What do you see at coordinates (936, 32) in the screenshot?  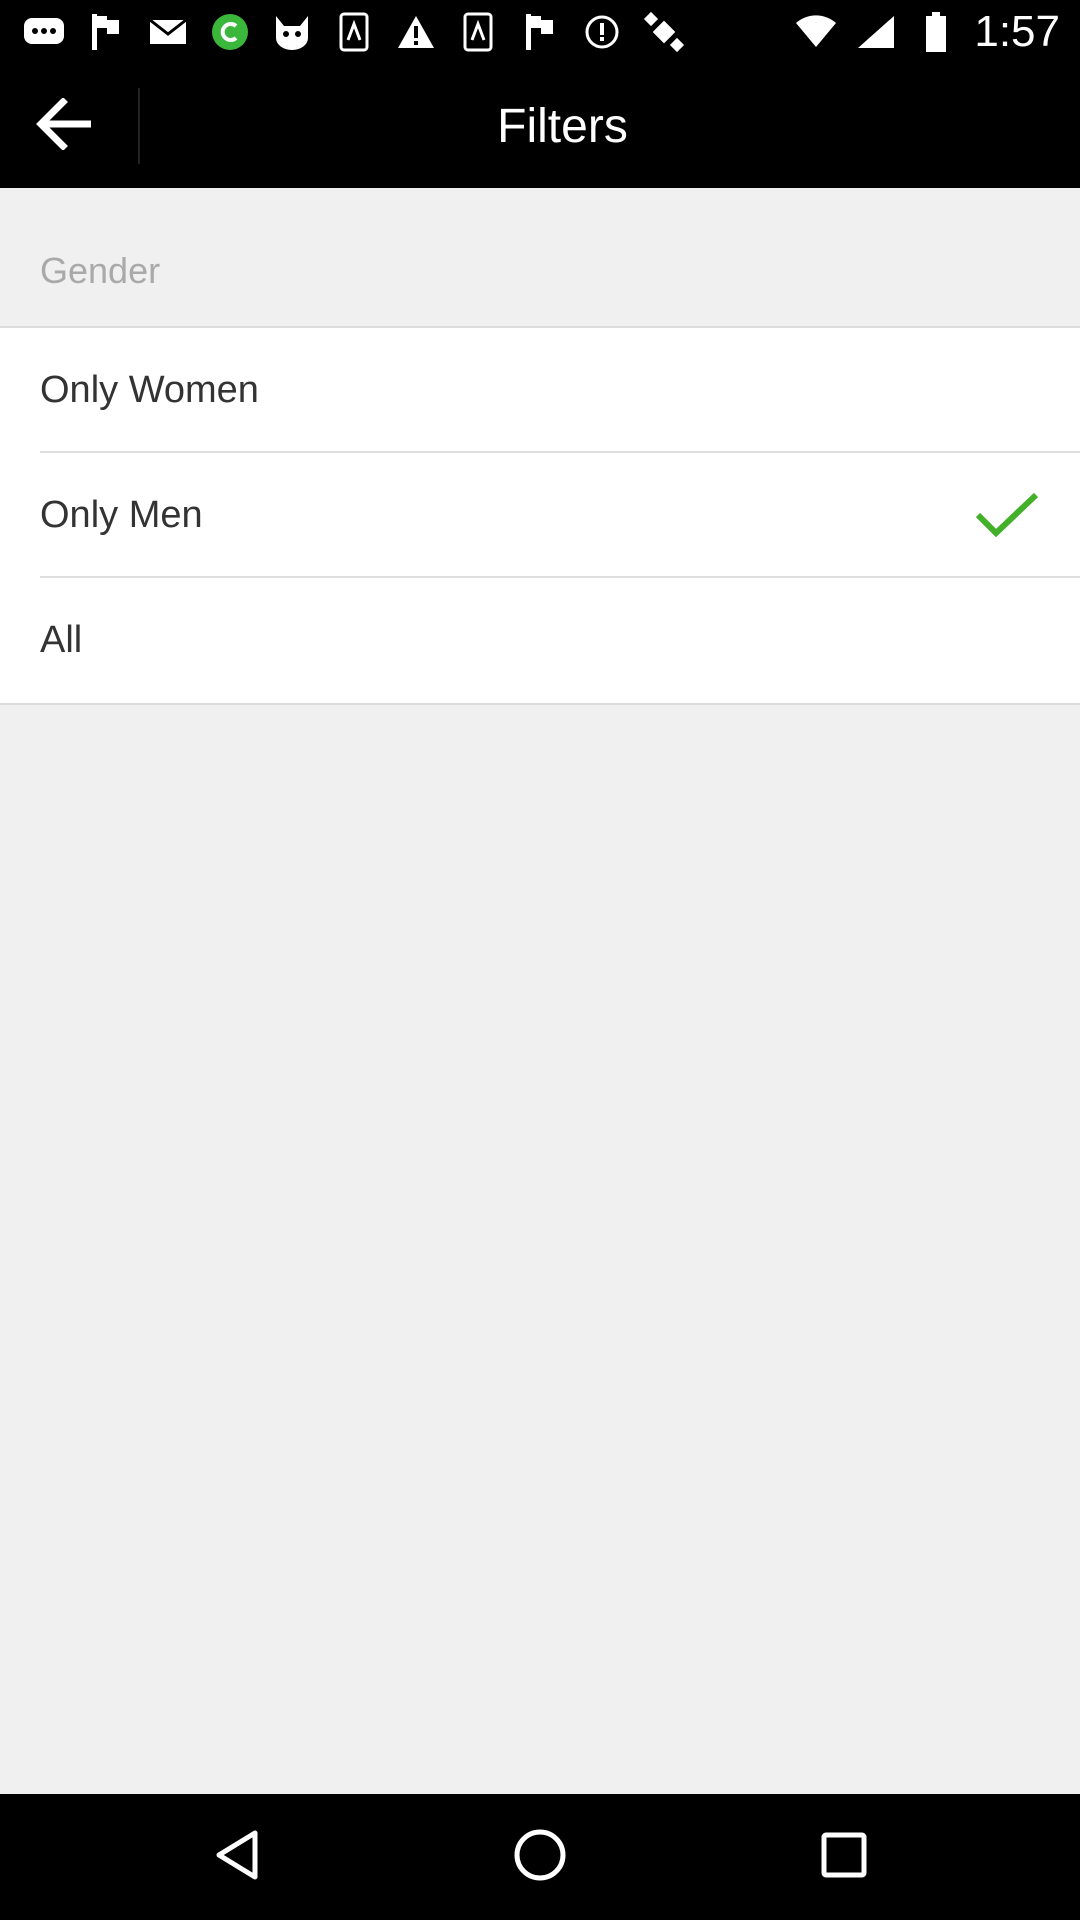 I see `battery-icon` at bounding box center [936, 32].